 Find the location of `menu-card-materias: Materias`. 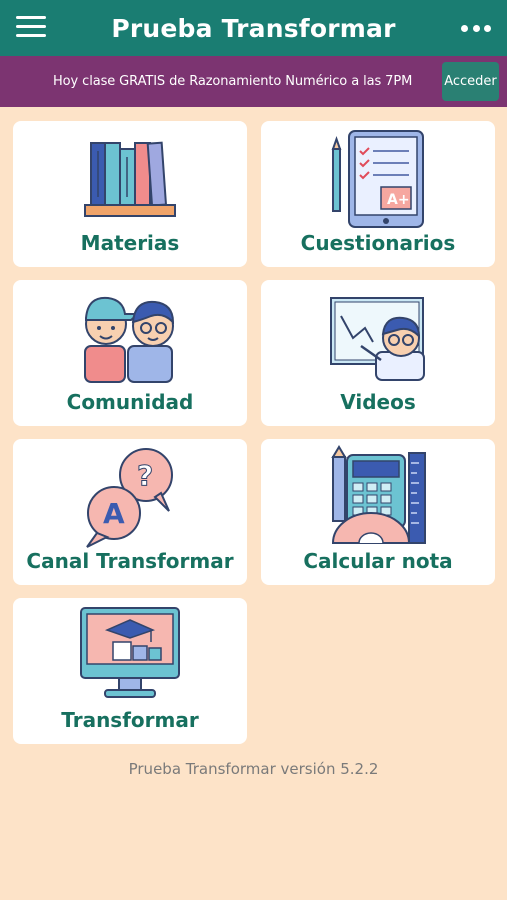

menu-card-materias: Materias is located at coordinates (130, 194).